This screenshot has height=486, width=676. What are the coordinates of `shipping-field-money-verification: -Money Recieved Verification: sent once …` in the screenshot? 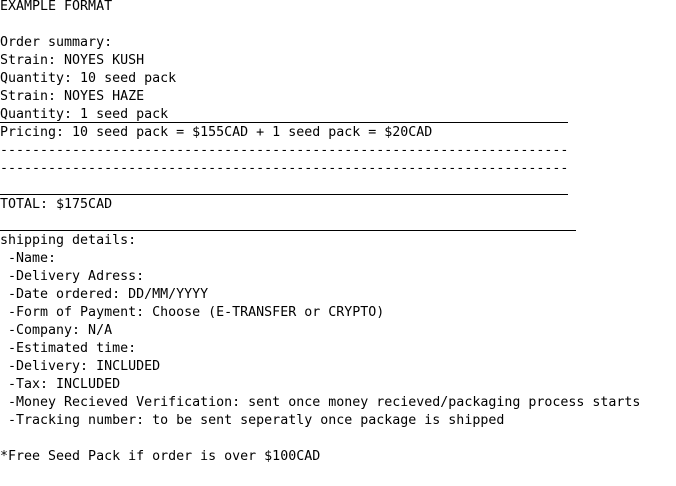 It's located at (320, 402).